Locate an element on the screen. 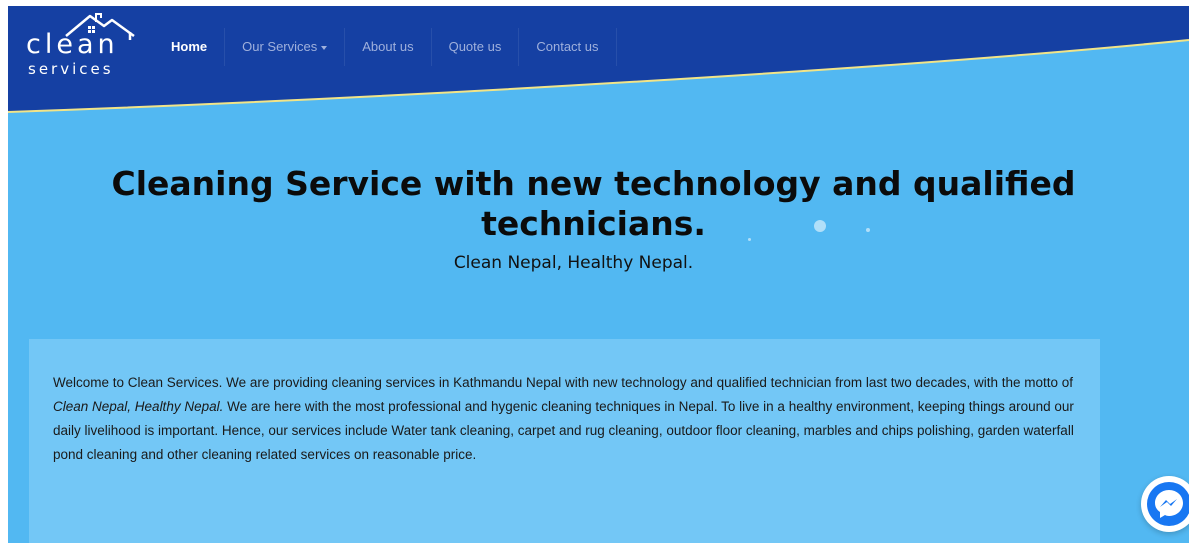 The width and height of the screenshot is (1189, 543). brand-logo: clean services is located at coordinates (82, 46).